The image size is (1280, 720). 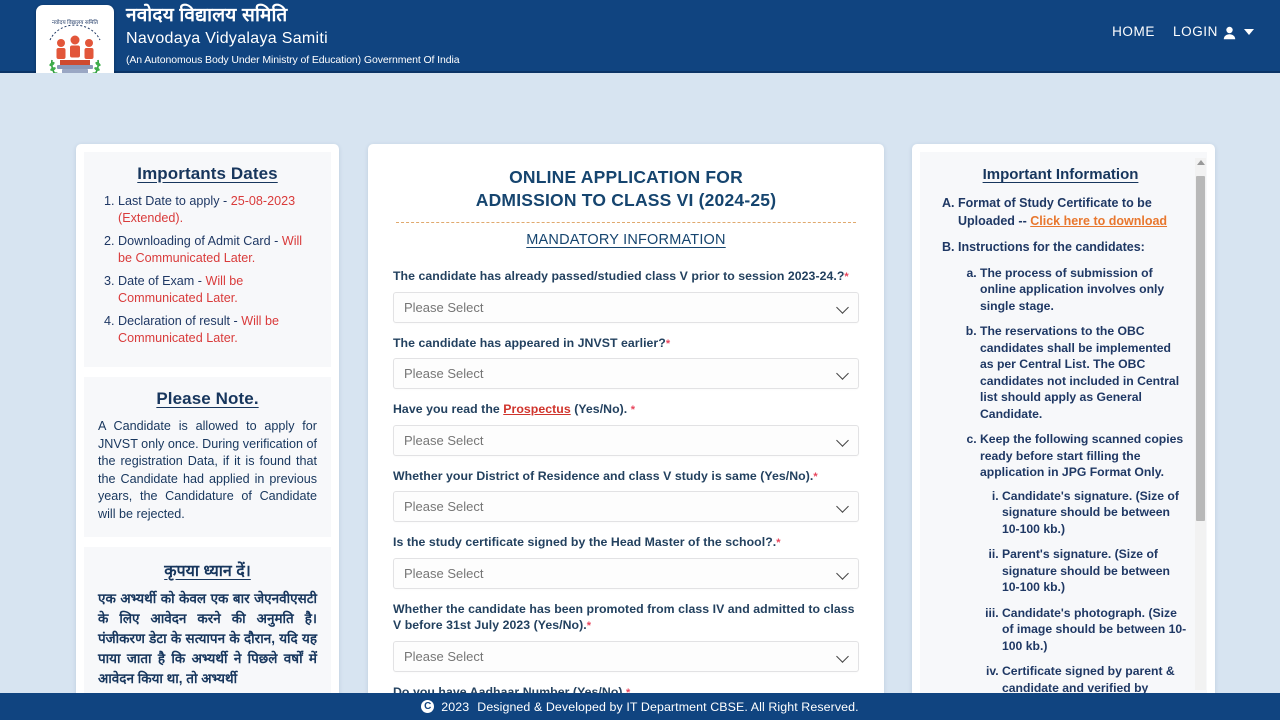 I want to click on form-title-line2: ADMISSION TO CLASS VI (2024-25), so click(x=626, y=200).